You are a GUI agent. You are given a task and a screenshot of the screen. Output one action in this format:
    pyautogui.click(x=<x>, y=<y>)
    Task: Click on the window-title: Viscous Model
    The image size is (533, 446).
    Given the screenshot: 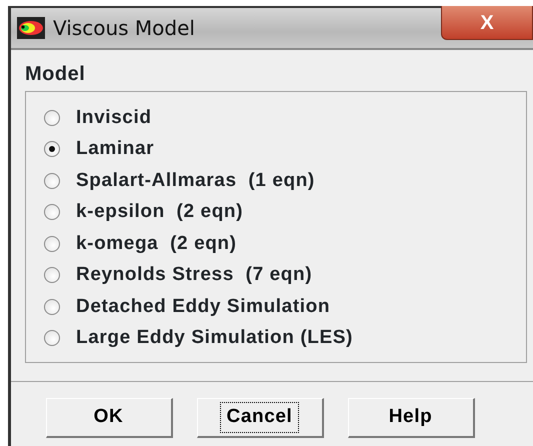 What is the action you would take?
    pyautogui.click(x=124, y=28)
    